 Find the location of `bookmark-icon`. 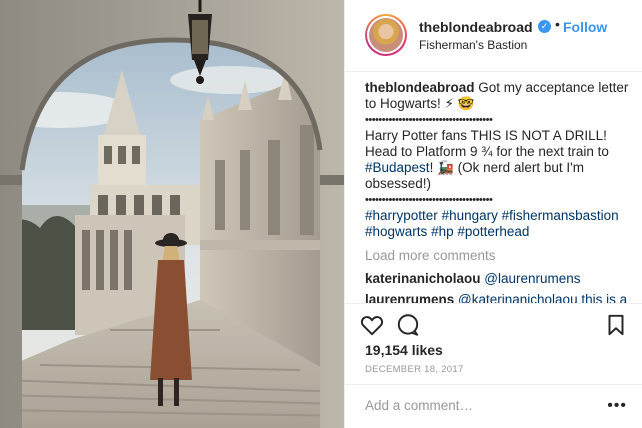

bookmark-icon is located at coordinates (616, 325).